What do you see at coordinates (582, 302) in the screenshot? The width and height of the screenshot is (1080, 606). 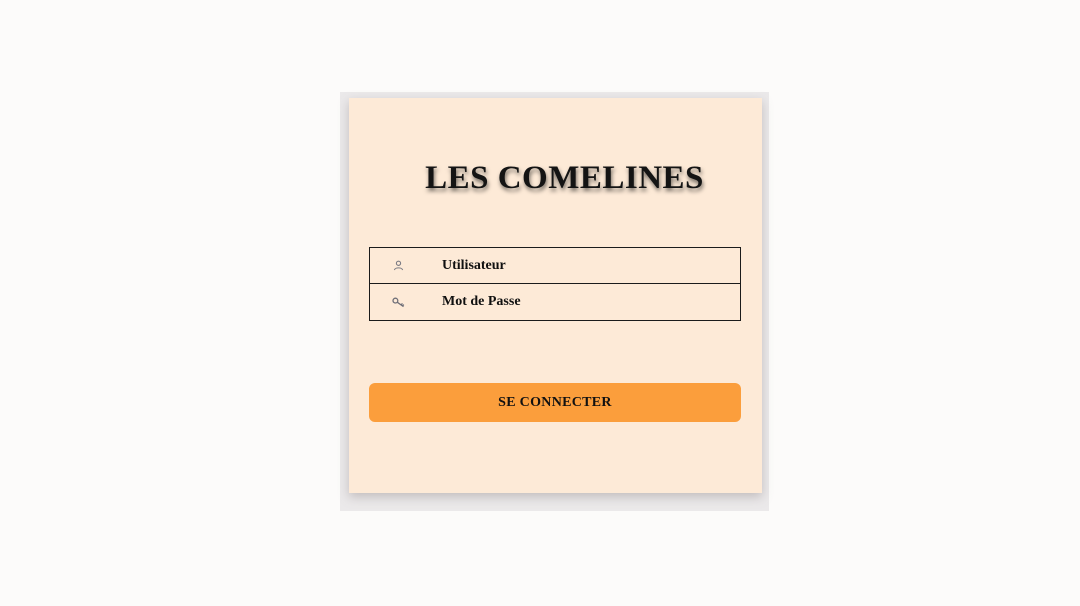 I see `password-input` at bounding box center [582, 302].